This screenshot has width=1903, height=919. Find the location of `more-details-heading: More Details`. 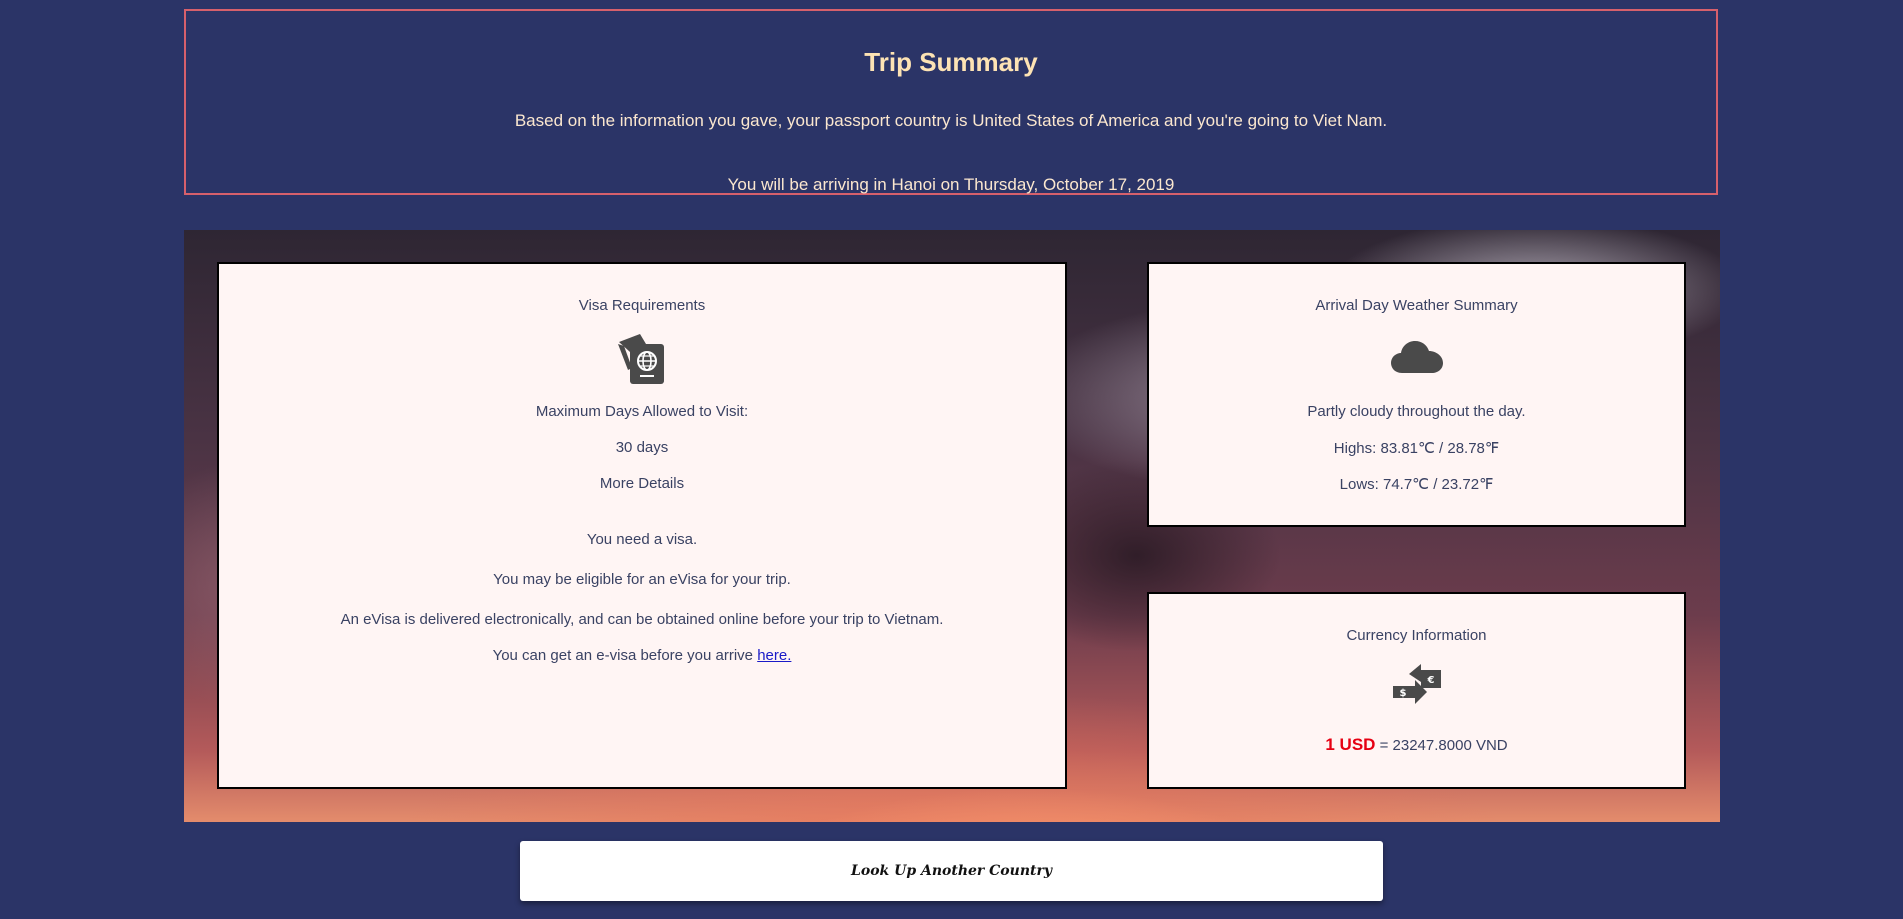

more-details-heading: More Details is located at coordinates (642, 483).